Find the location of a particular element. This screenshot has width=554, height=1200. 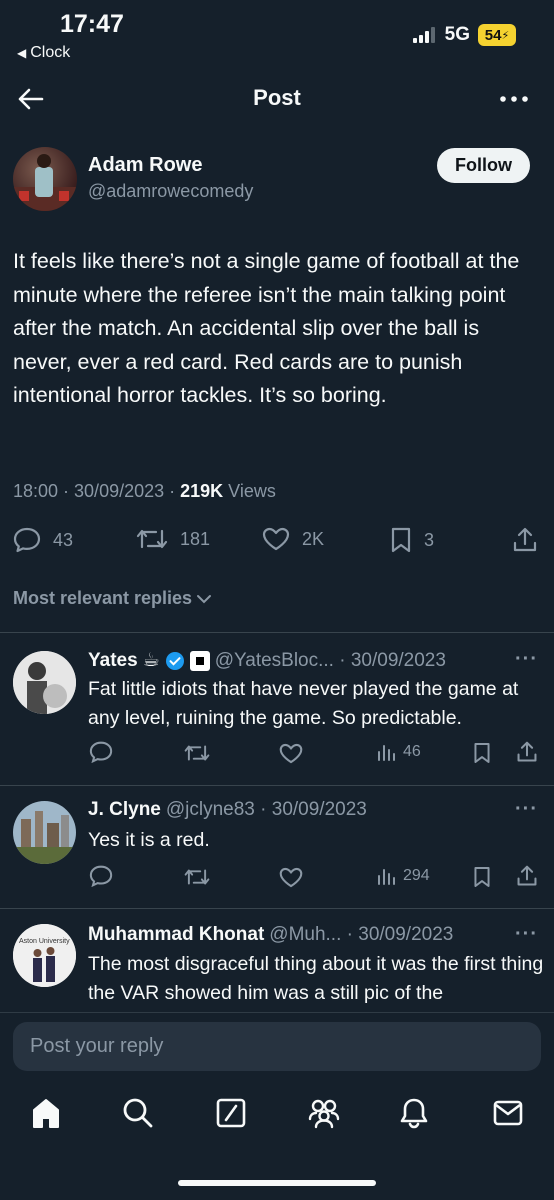

like-button: 2K is located at coordinates (293, 539).